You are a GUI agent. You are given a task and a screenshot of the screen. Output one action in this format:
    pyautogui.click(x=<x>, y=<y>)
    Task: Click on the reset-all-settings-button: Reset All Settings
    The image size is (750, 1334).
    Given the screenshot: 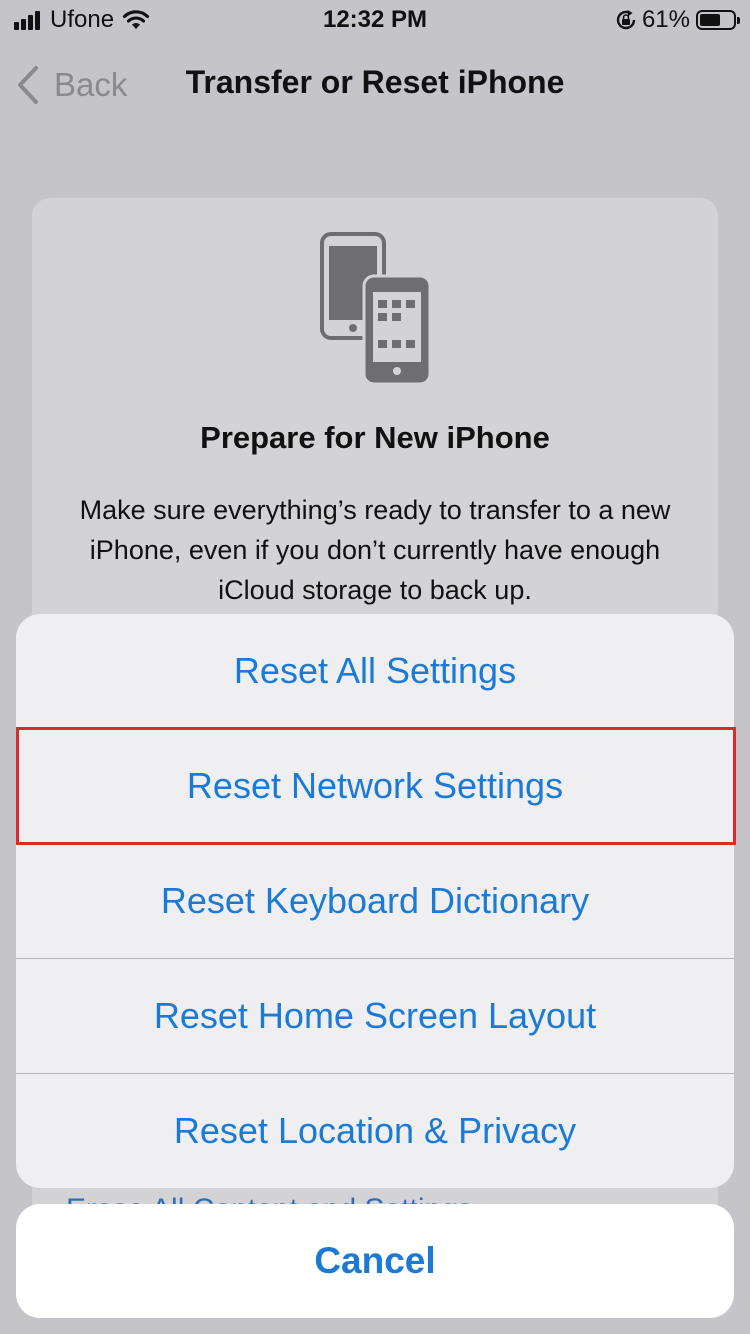 What is the action you would take?
    pyautogui.click(x=375, y=671)
    